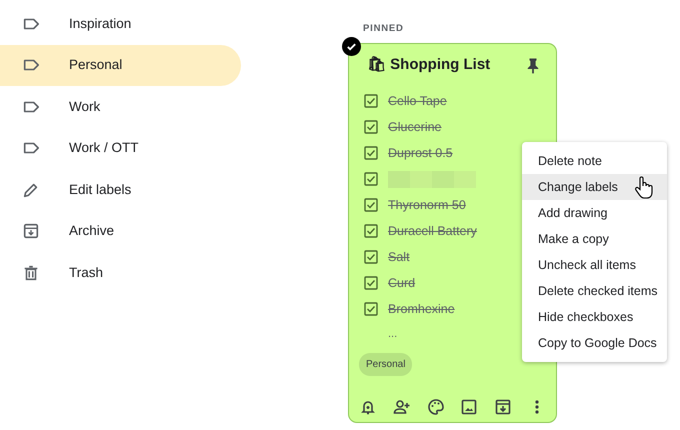  What do you see at coordinates (120, 23) in the screenshot?
I see `sidebar-item: Inspiration` at bounding box center [120, 23].